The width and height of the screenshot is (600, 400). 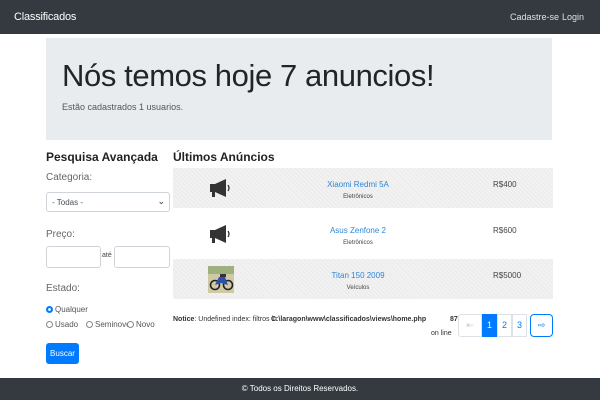 I want to click on arrow-left-icon: ⇤, so click(x=470, y=325).